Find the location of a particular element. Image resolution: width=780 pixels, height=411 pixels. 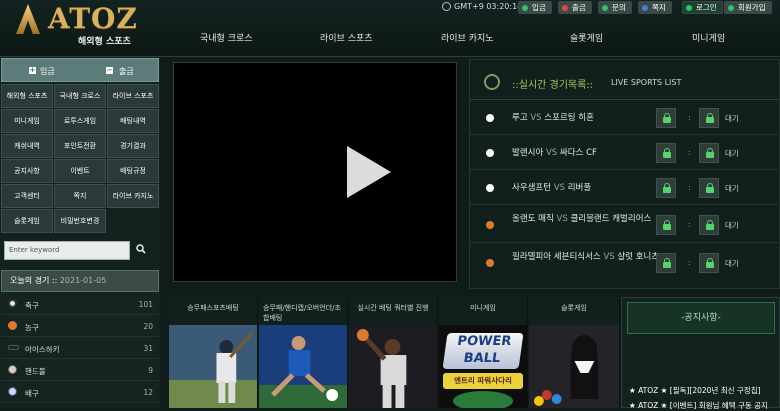

menu-customer-center: 고객센터 is located at coordinates (27, 196).